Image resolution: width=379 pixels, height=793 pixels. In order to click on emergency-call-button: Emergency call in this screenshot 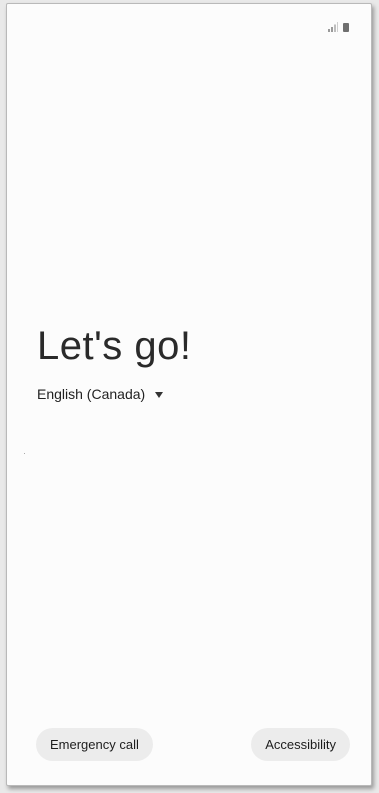, I will do `click(94, 744)`.